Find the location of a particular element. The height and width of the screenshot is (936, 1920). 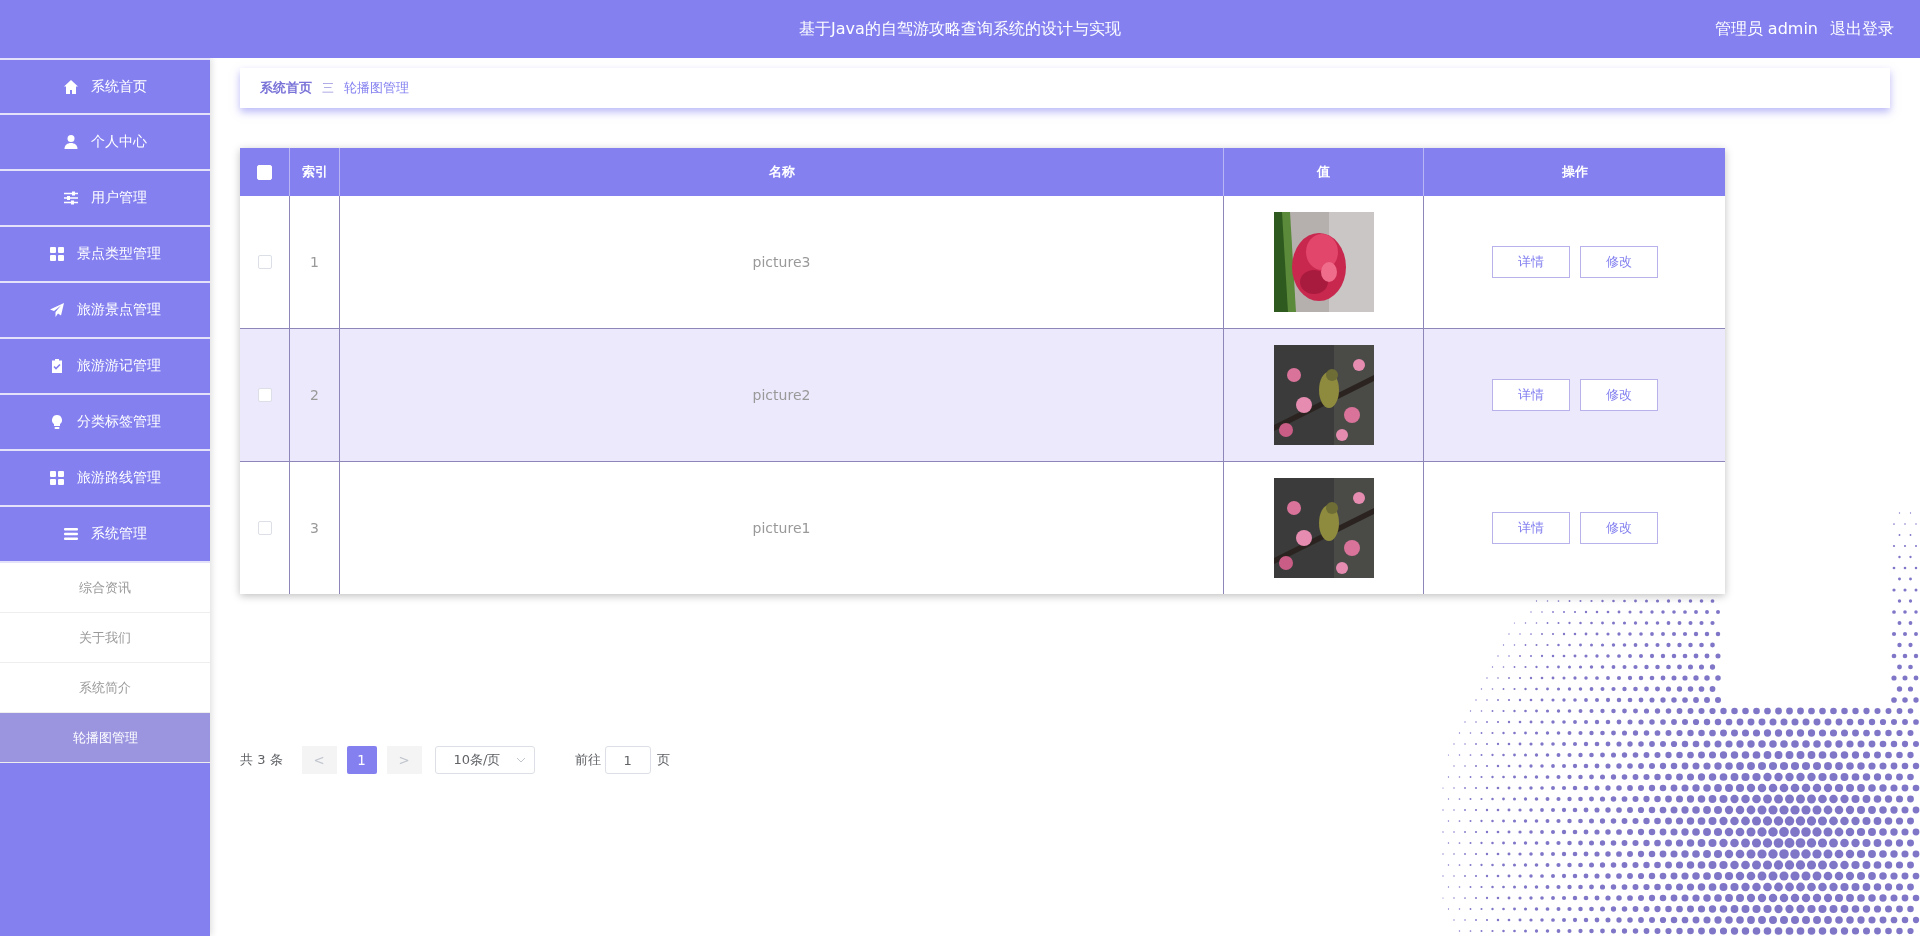

column-header: 索引 is located at coordinates (314, 172).